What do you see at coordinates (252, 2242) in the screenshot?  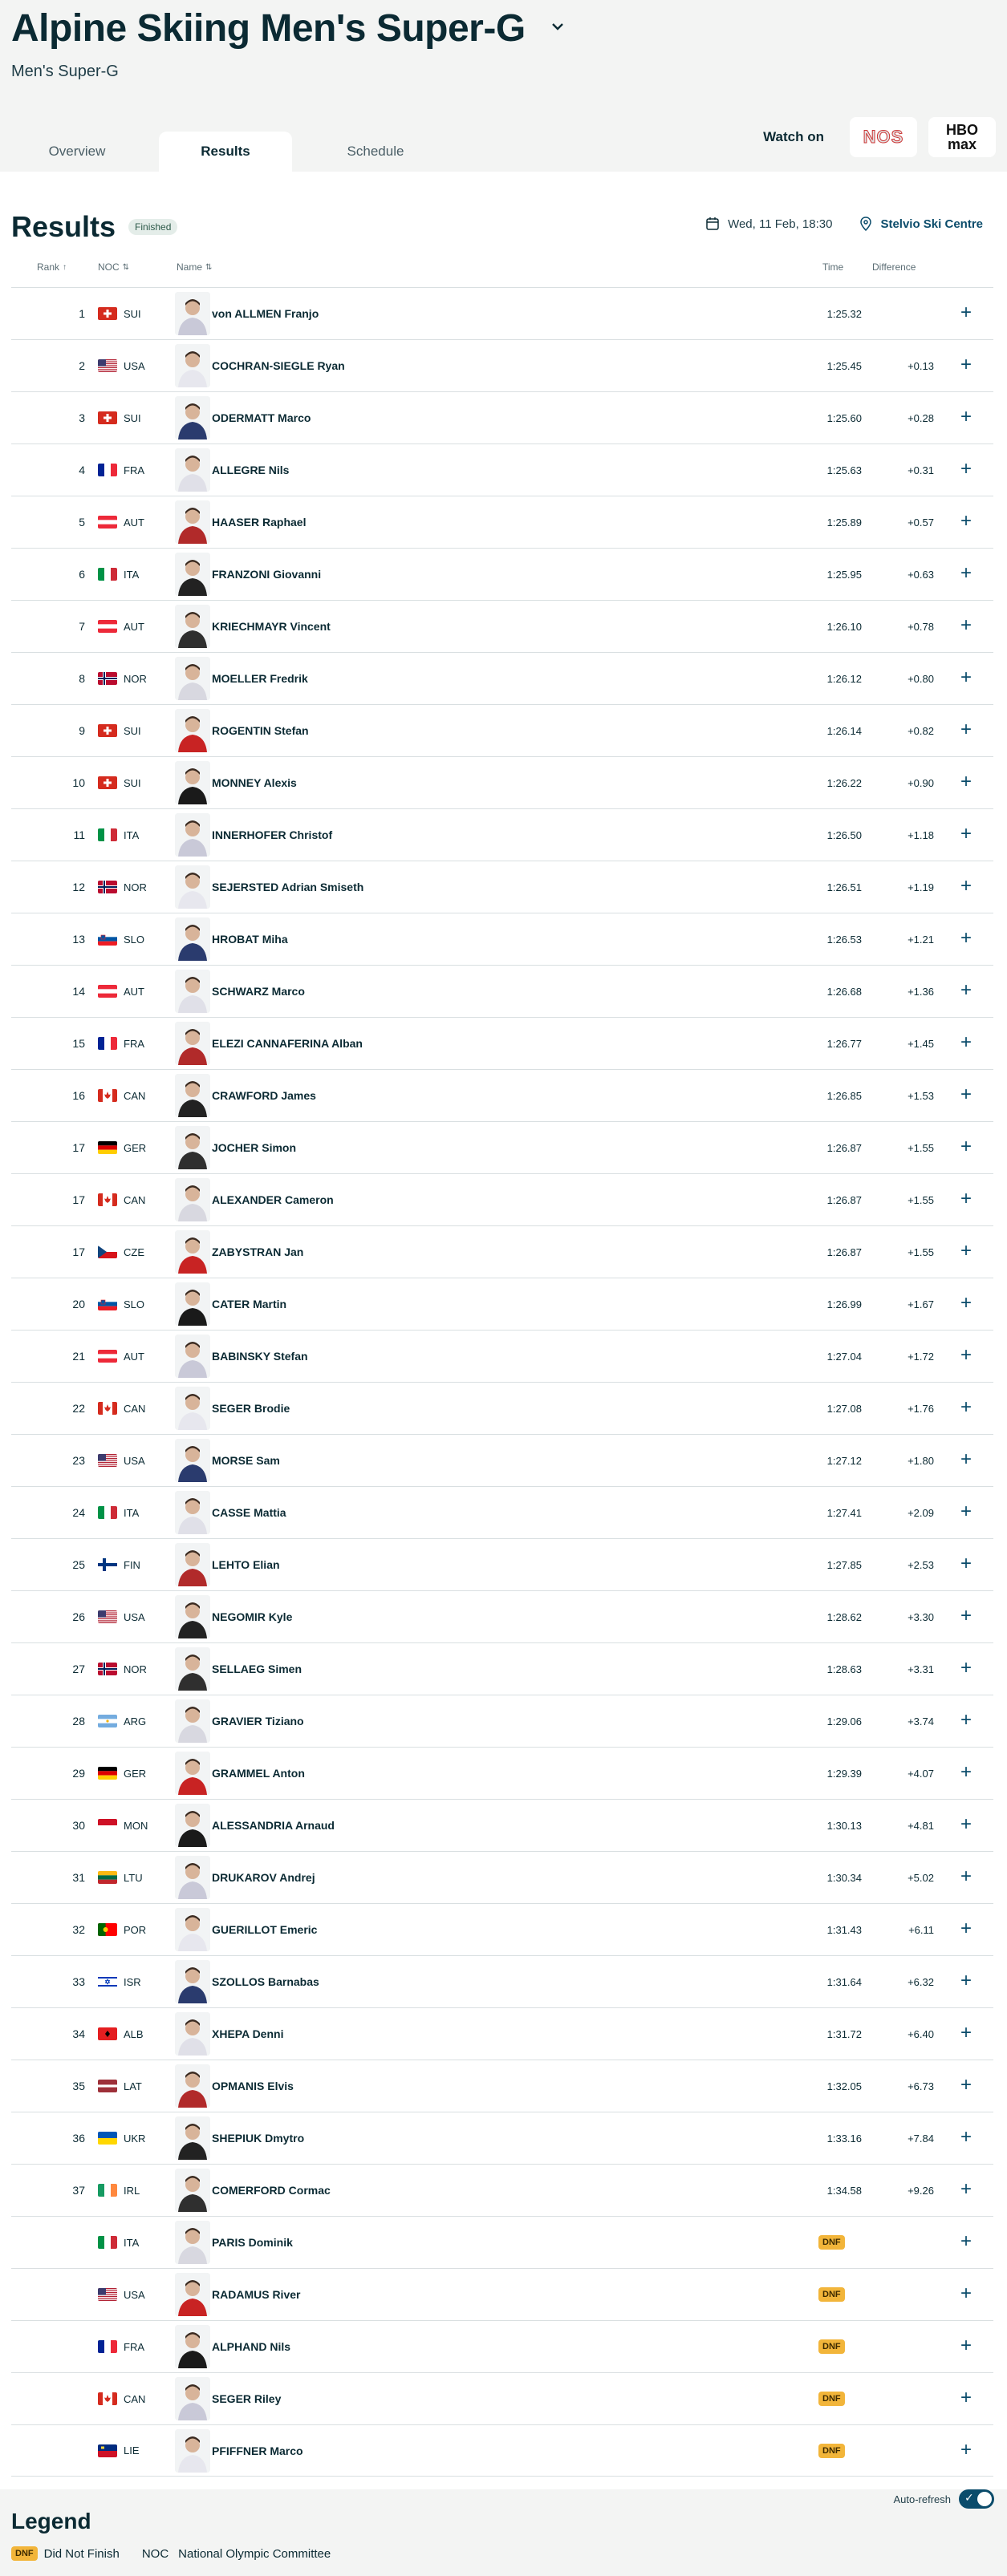 I see `athlete-name: PARIS Dominik` at bounding box center [252, 2242].